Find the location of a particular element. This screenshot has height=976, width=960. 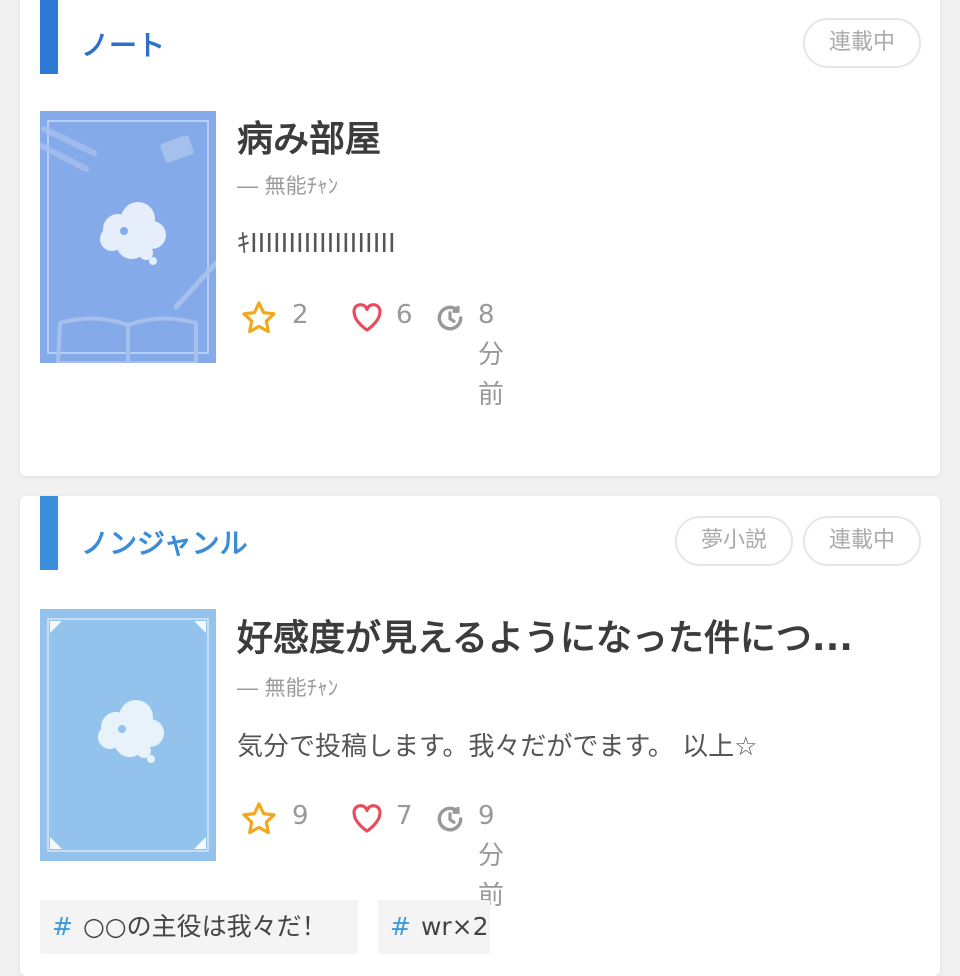

novel-description: ｷIIIIIIIIIIIIIIIIIII is located at coordinates (316, 244).